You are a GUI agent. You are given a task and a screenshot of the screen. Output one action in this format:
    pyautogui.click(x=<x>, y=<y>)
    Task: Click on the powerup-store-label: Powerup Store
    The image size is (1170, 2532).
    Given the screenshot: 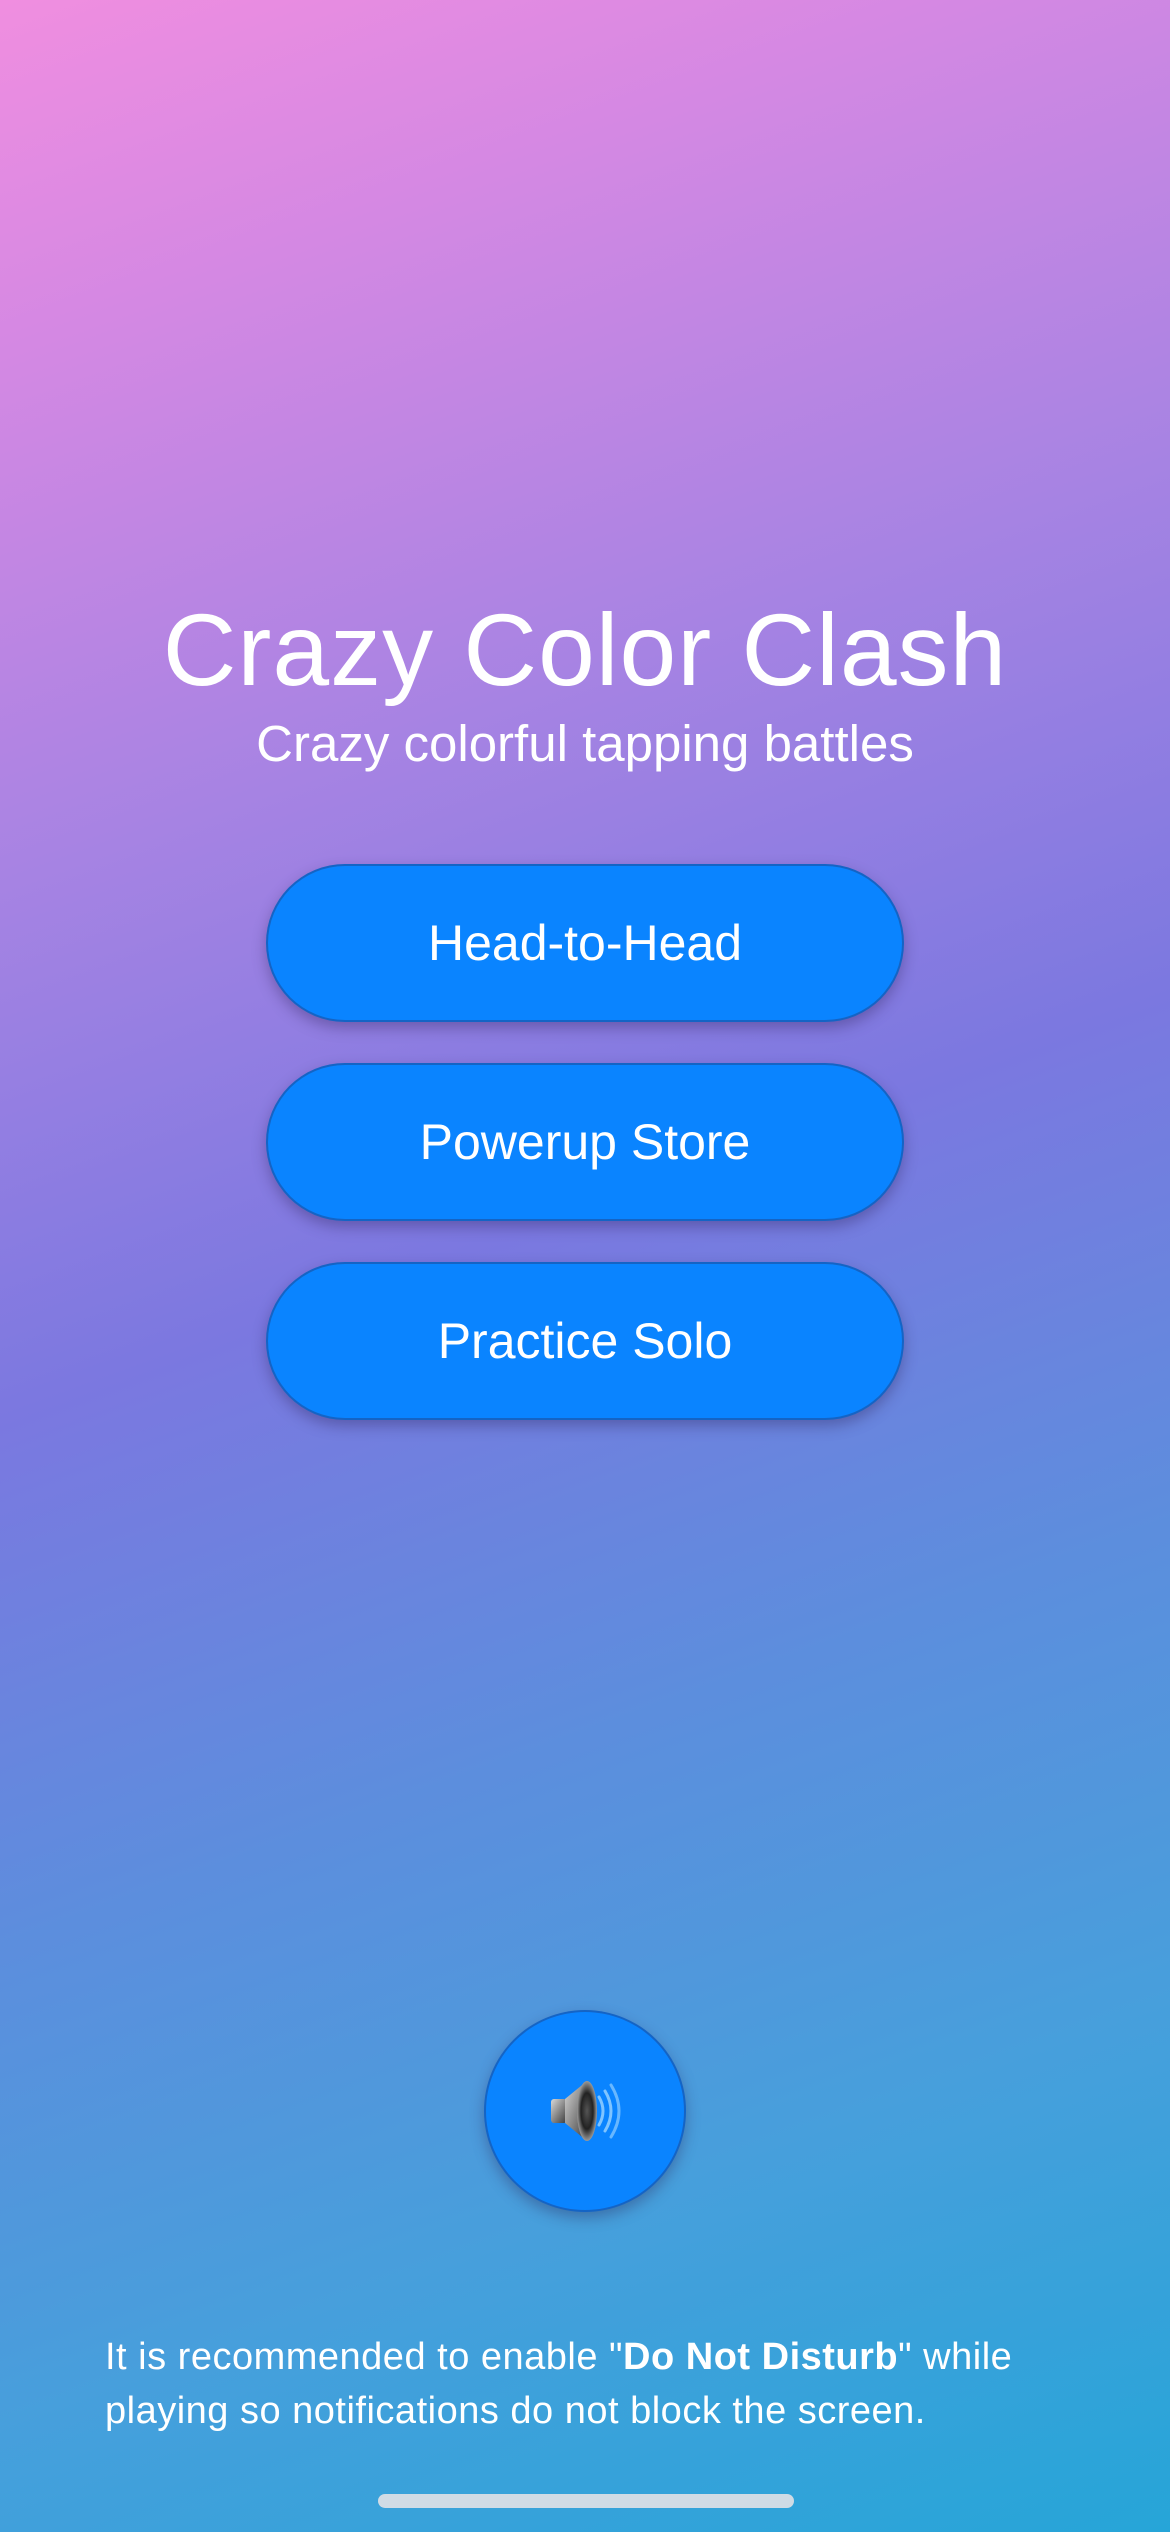 What is the action you would take?
    pyautogui.click(x=585, y=1142)
    